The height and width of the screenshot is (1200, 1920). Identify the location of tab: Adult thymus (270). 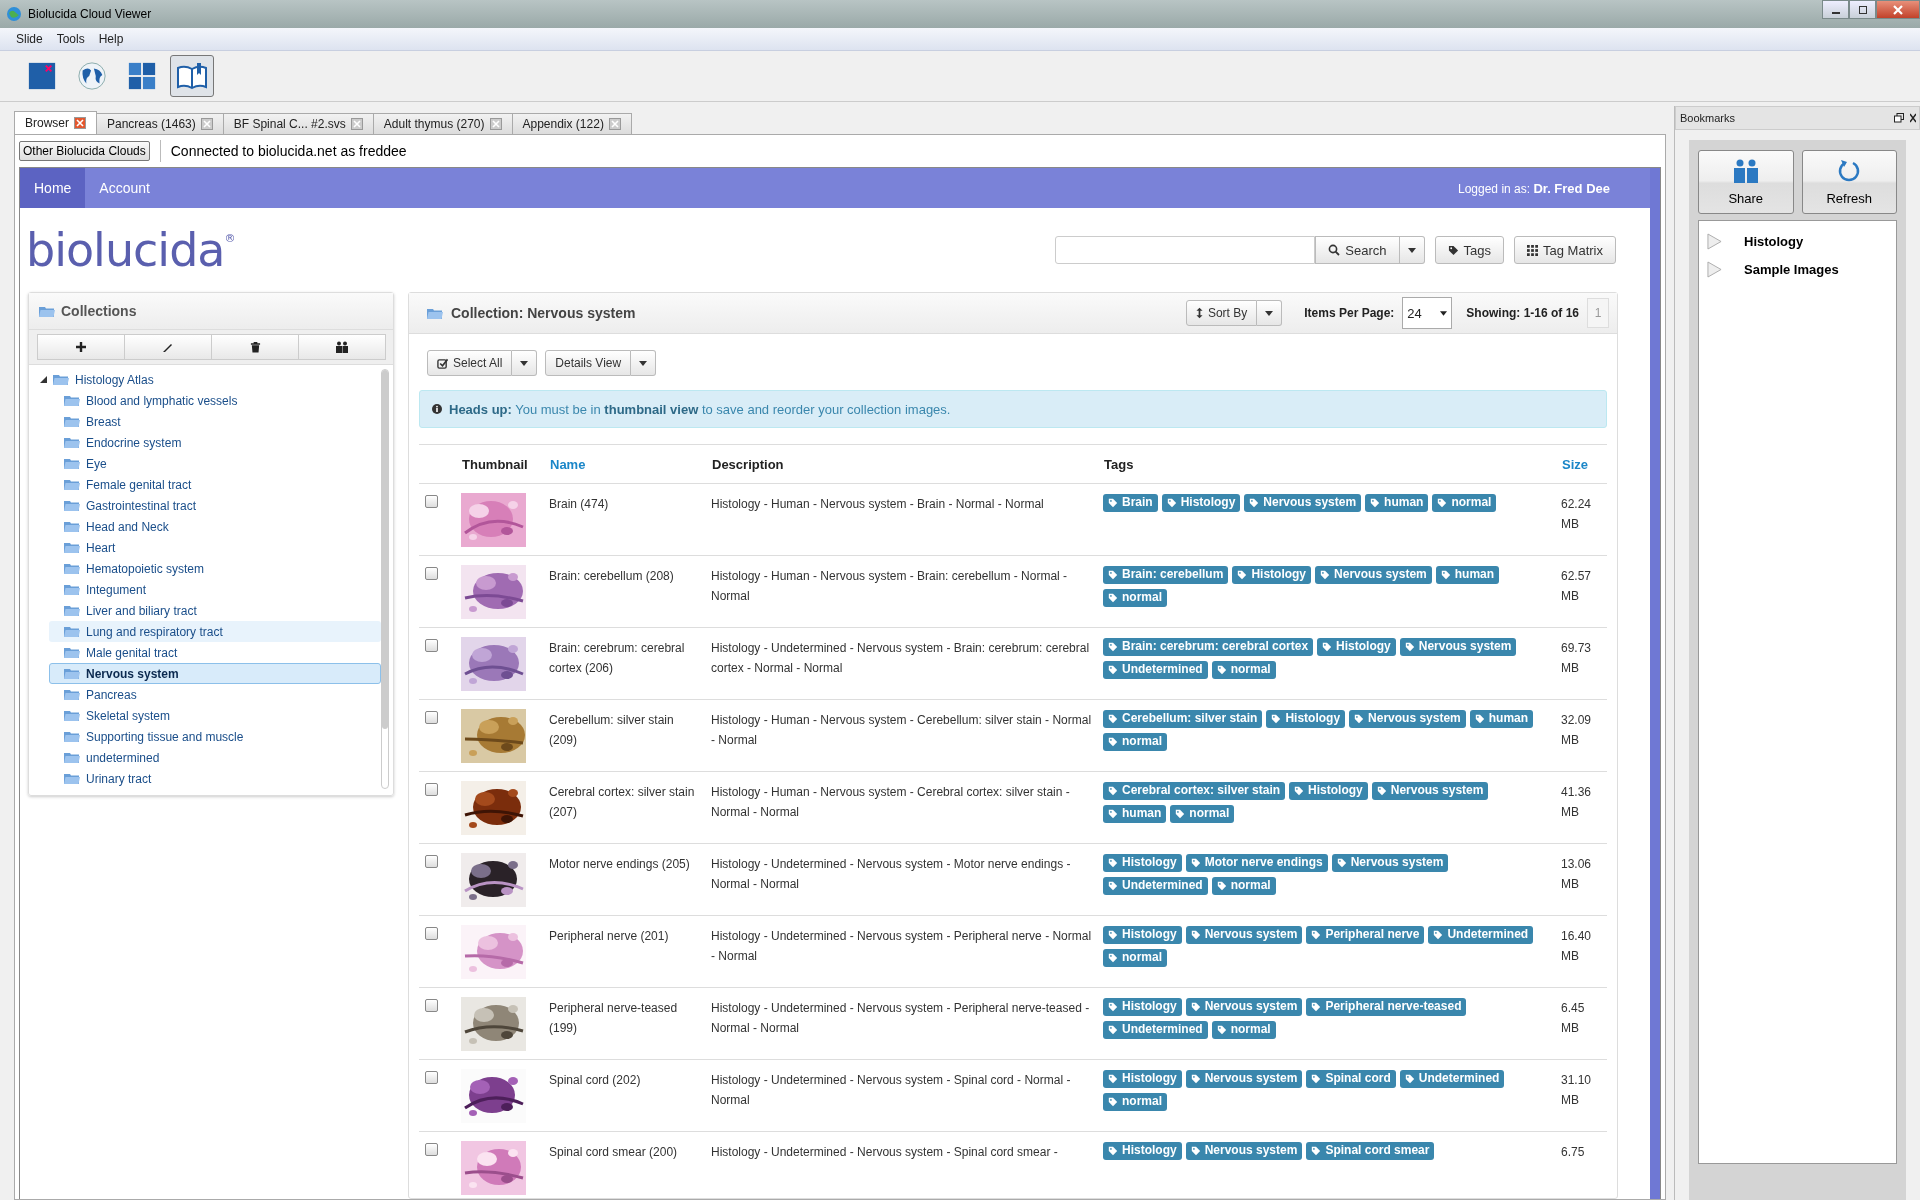
(442, 123).